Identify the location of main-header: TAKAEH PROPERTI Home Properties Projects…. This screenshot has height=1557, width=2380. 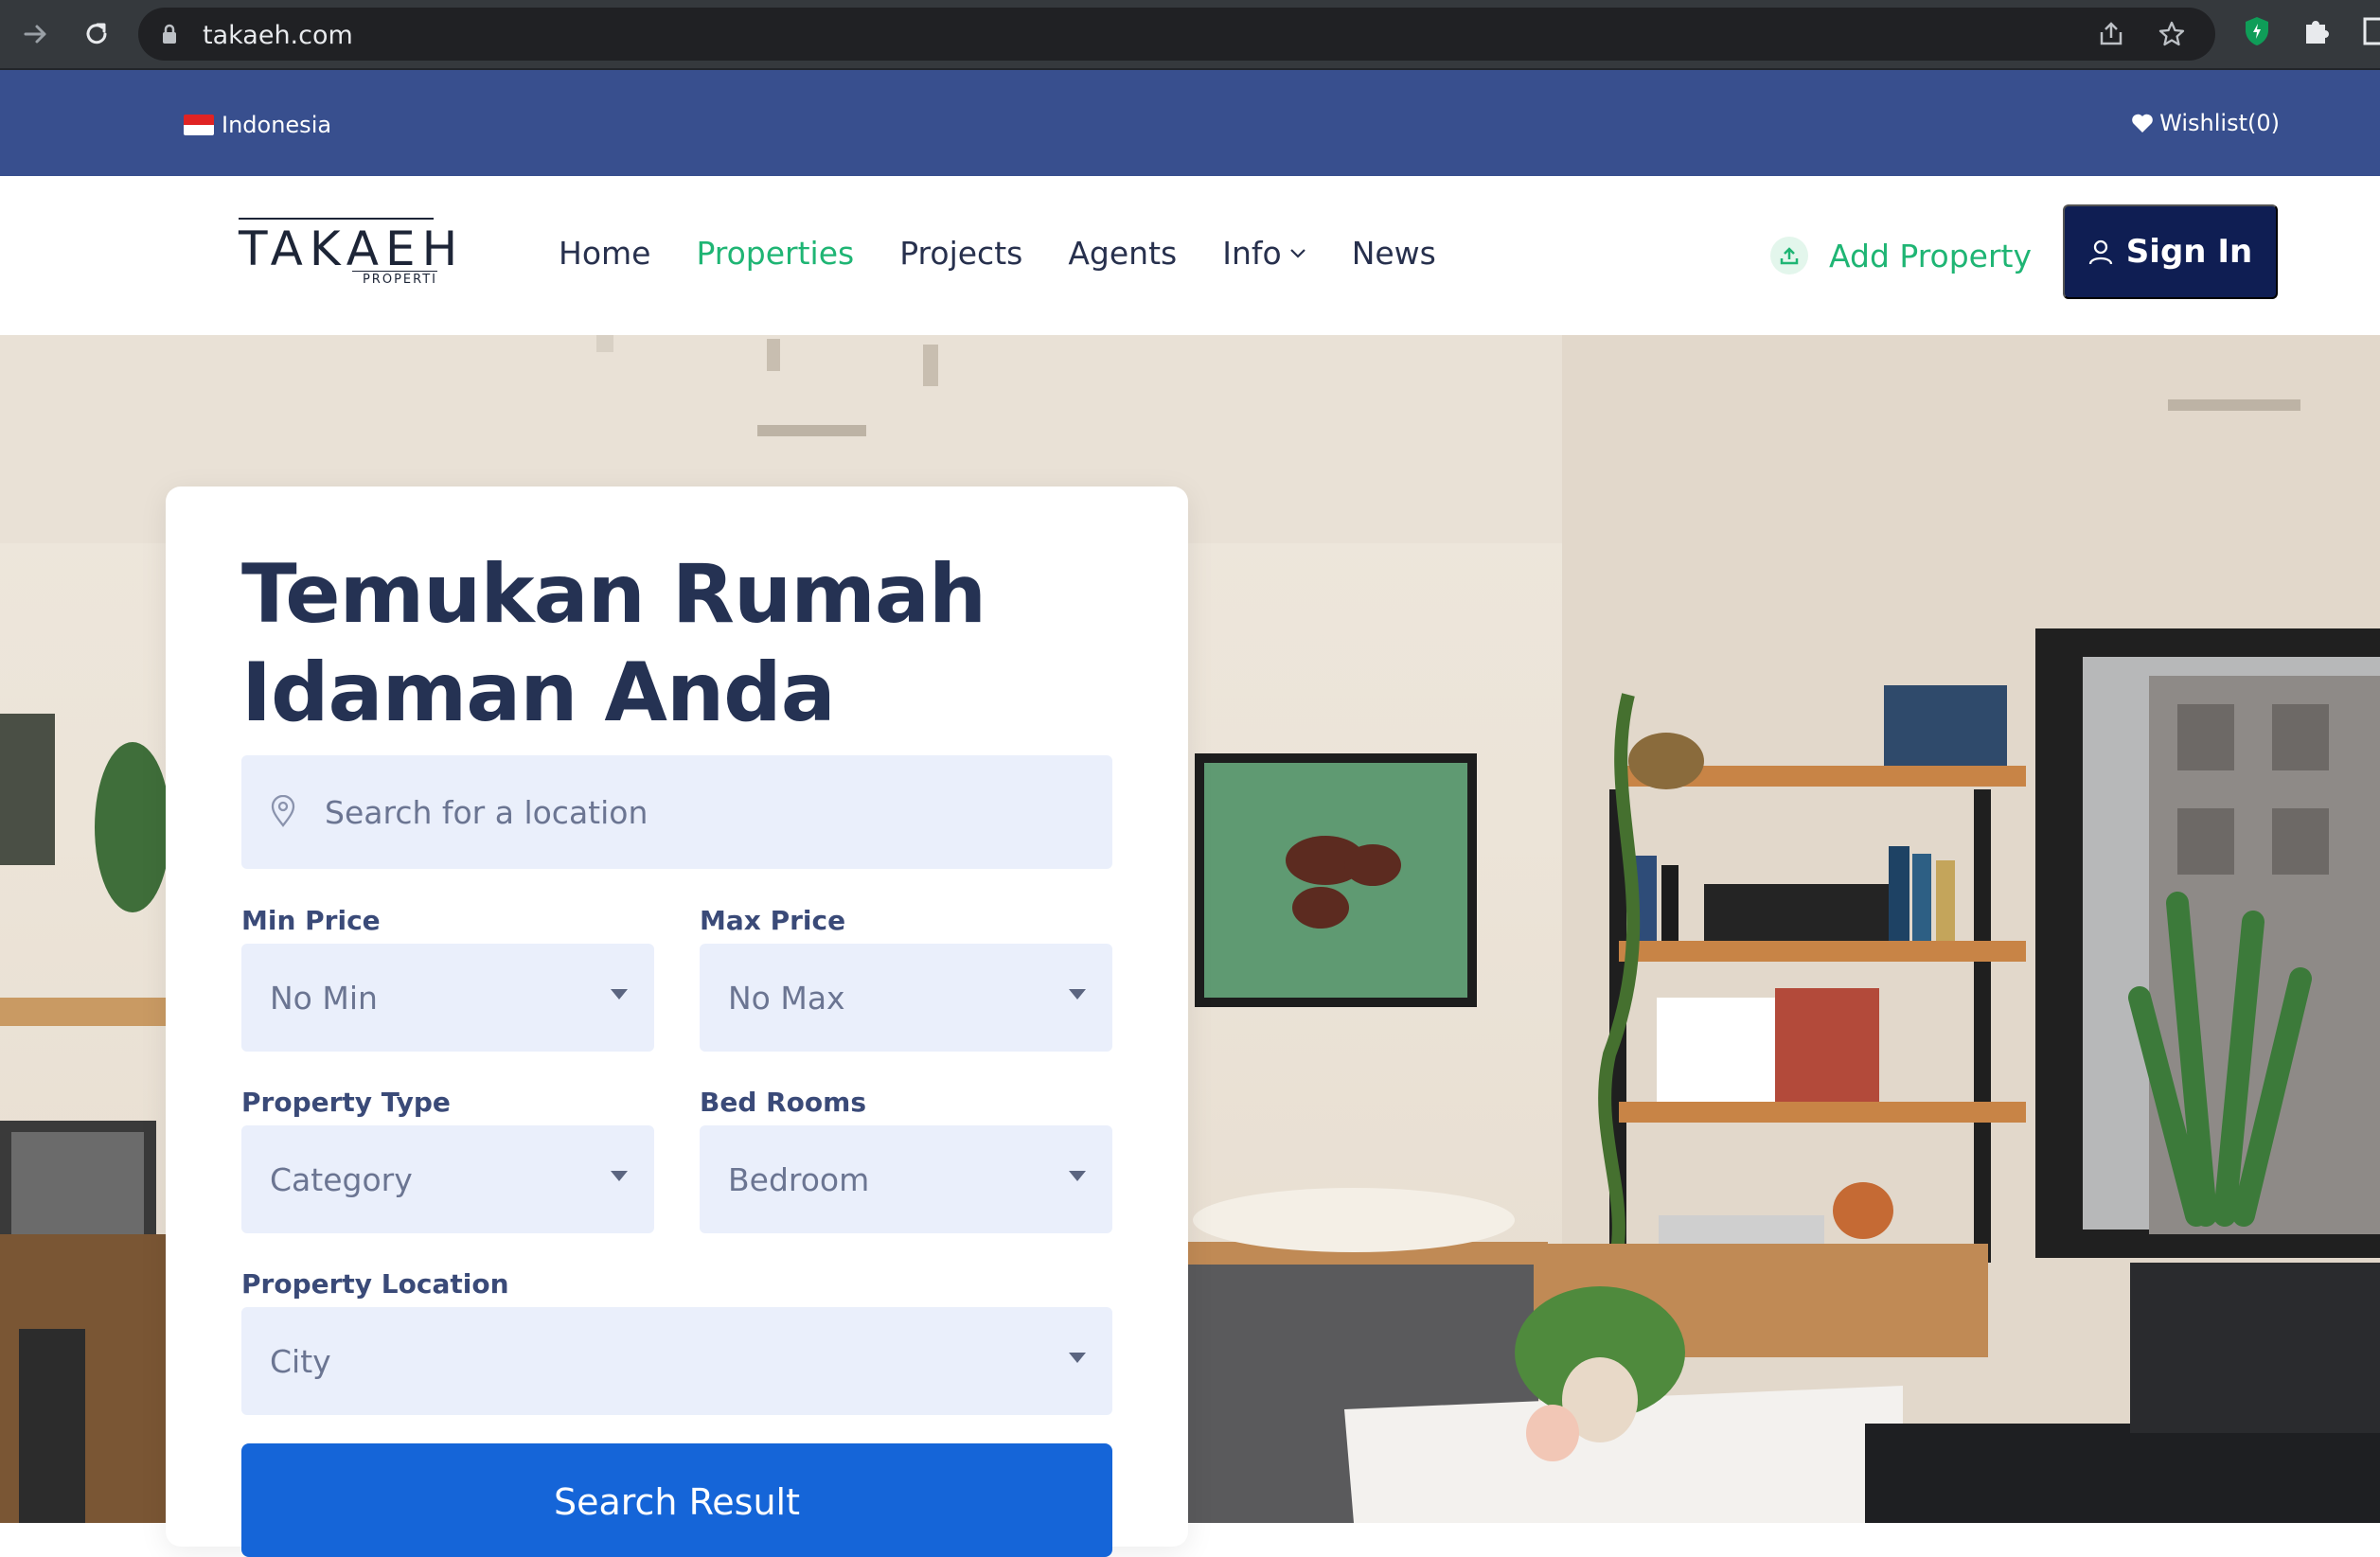
(1190, 255).